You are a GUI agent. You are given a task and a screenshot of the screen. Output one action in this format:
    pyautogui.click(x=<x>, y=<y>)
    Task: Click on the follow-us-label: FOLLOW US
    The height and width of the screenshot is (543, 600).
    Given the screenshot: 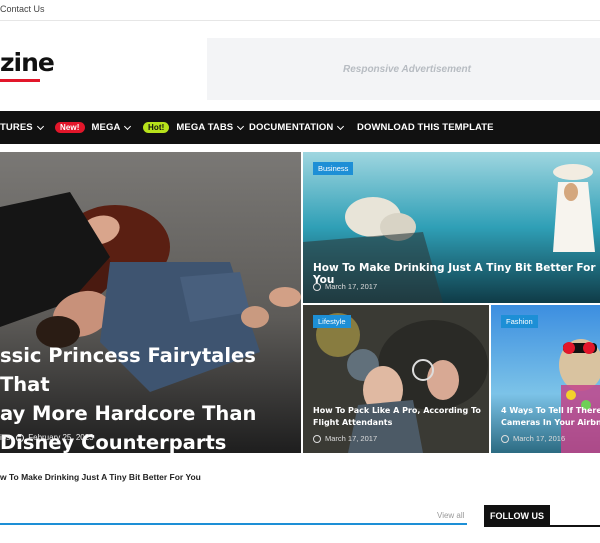 What is the action you would take?
    pyautogui.click(x=517, y=515)
    